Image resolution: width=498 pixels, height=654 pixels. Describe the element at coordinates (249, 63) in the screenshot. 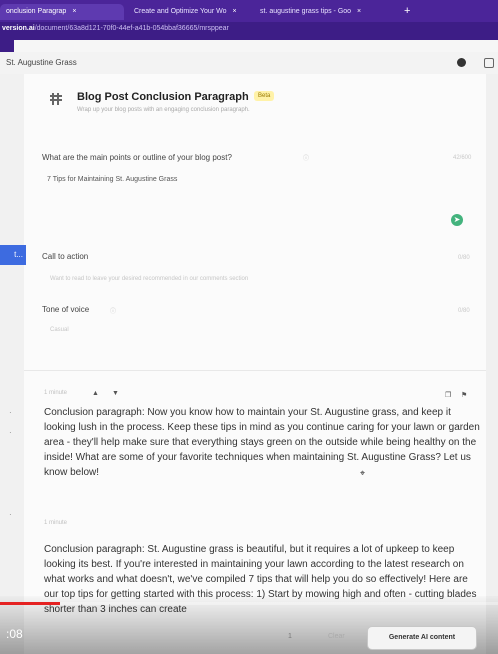

I see `document-header: St. Augustine Grass` at that location.